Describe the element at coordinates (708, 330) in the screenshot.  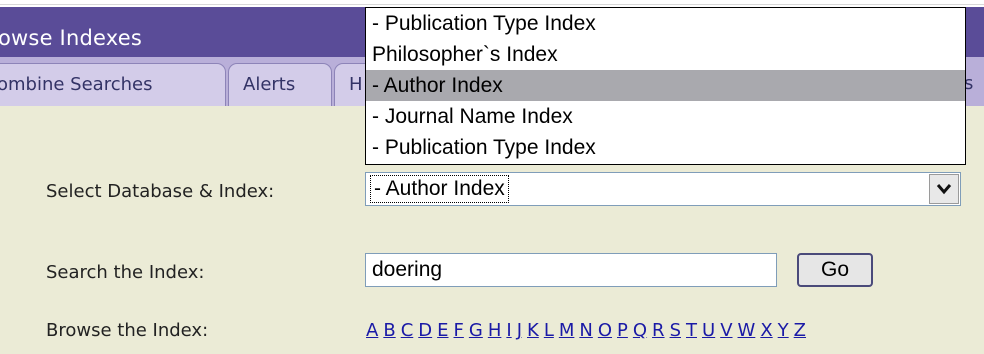
I see `letter-link-u: U` at that location.